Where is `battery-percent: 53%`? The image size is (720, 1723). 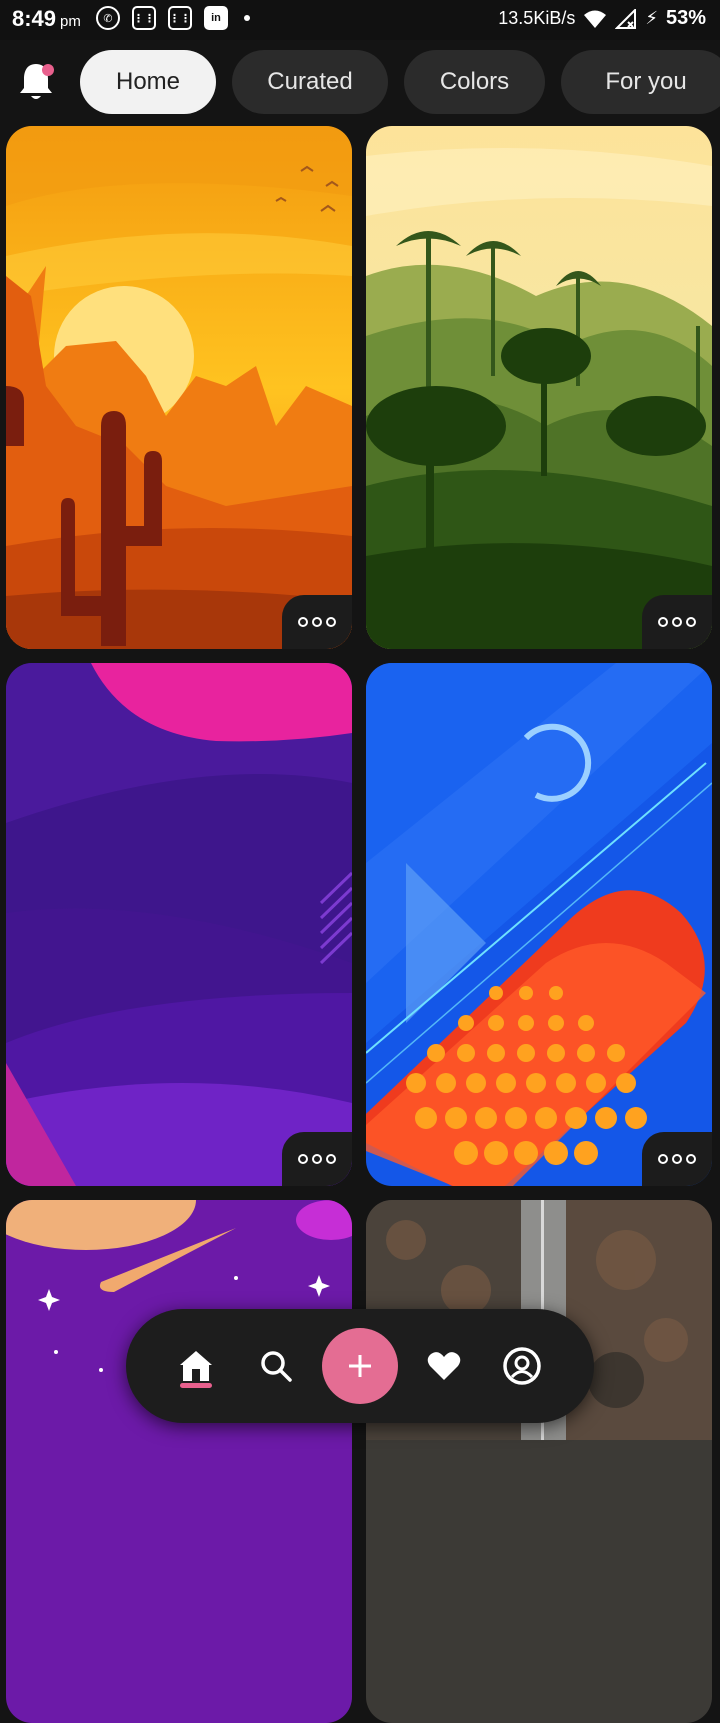 battery-percent: 53% is located at coordinates (685, 18).